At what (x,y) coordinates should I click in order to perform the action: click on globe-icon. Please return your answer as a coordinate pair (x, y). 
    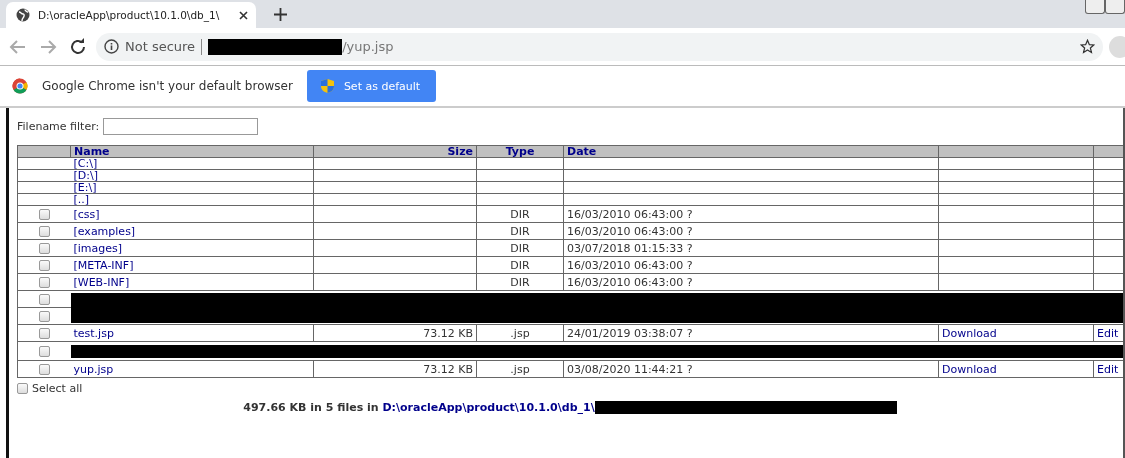
    Looking at the image, I should click on (23, 15).